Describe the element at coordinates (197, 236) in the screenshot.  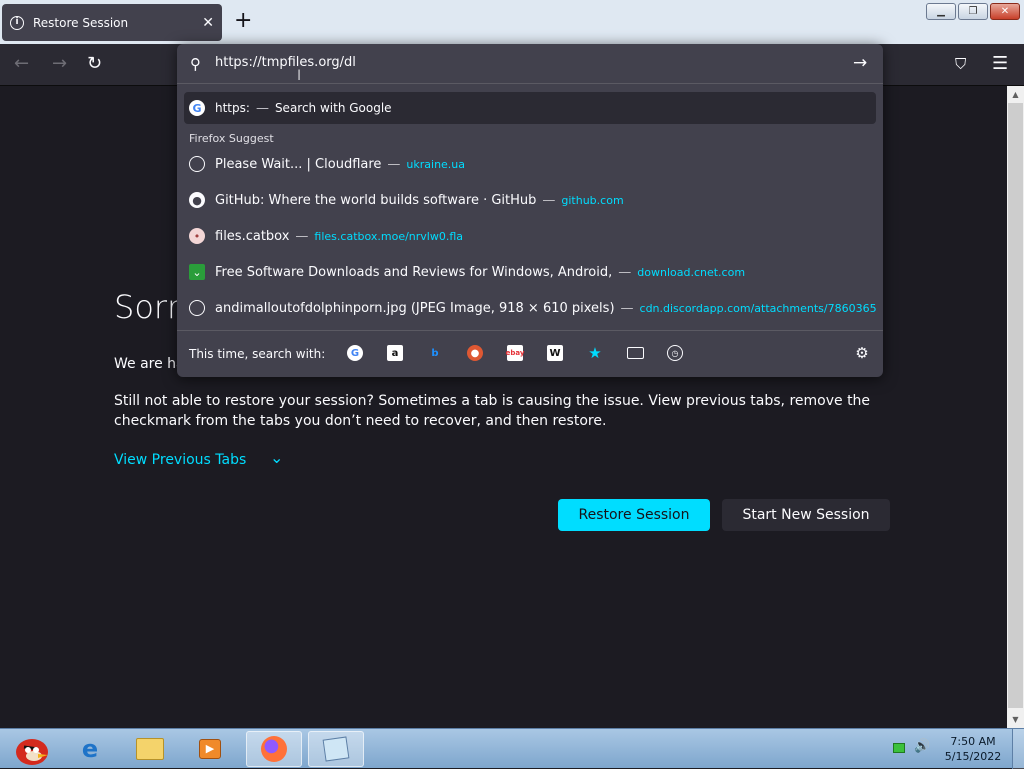
I see `catbox-icon: •` at that location.